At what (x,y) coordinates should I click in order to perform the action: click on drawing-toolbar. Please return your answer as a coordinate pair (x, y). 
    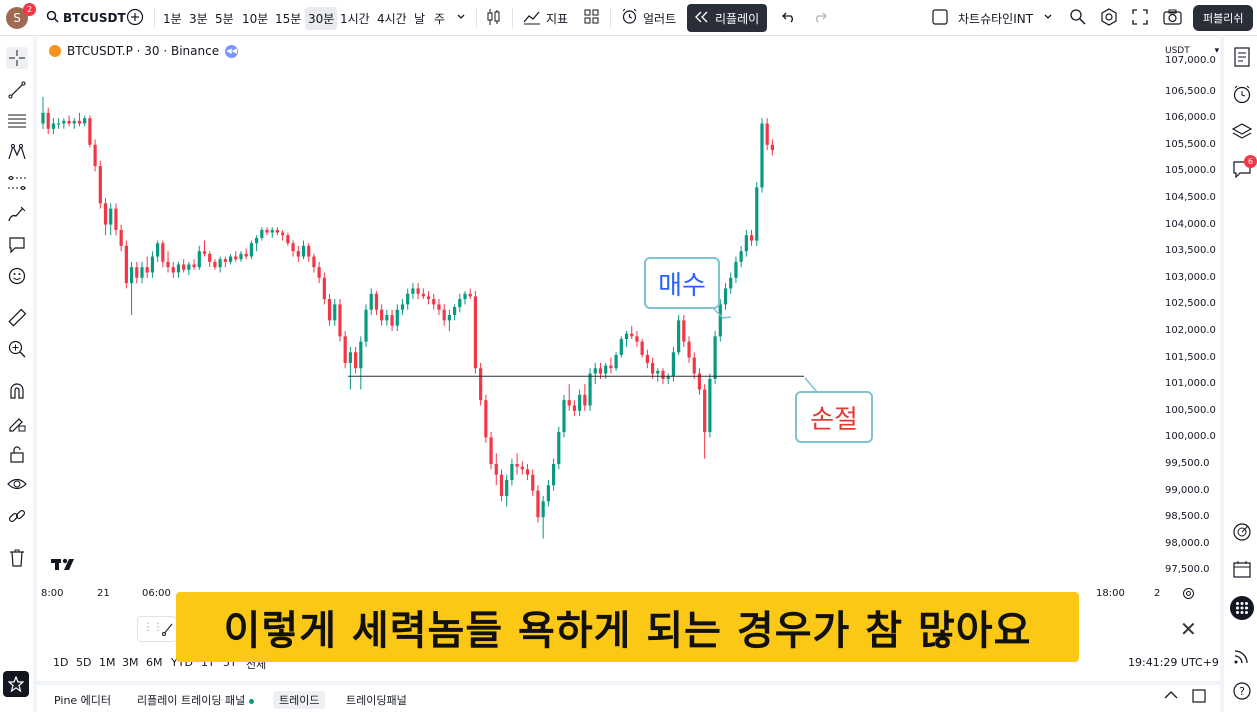
    Looking at the image, I should click on (18, 374).